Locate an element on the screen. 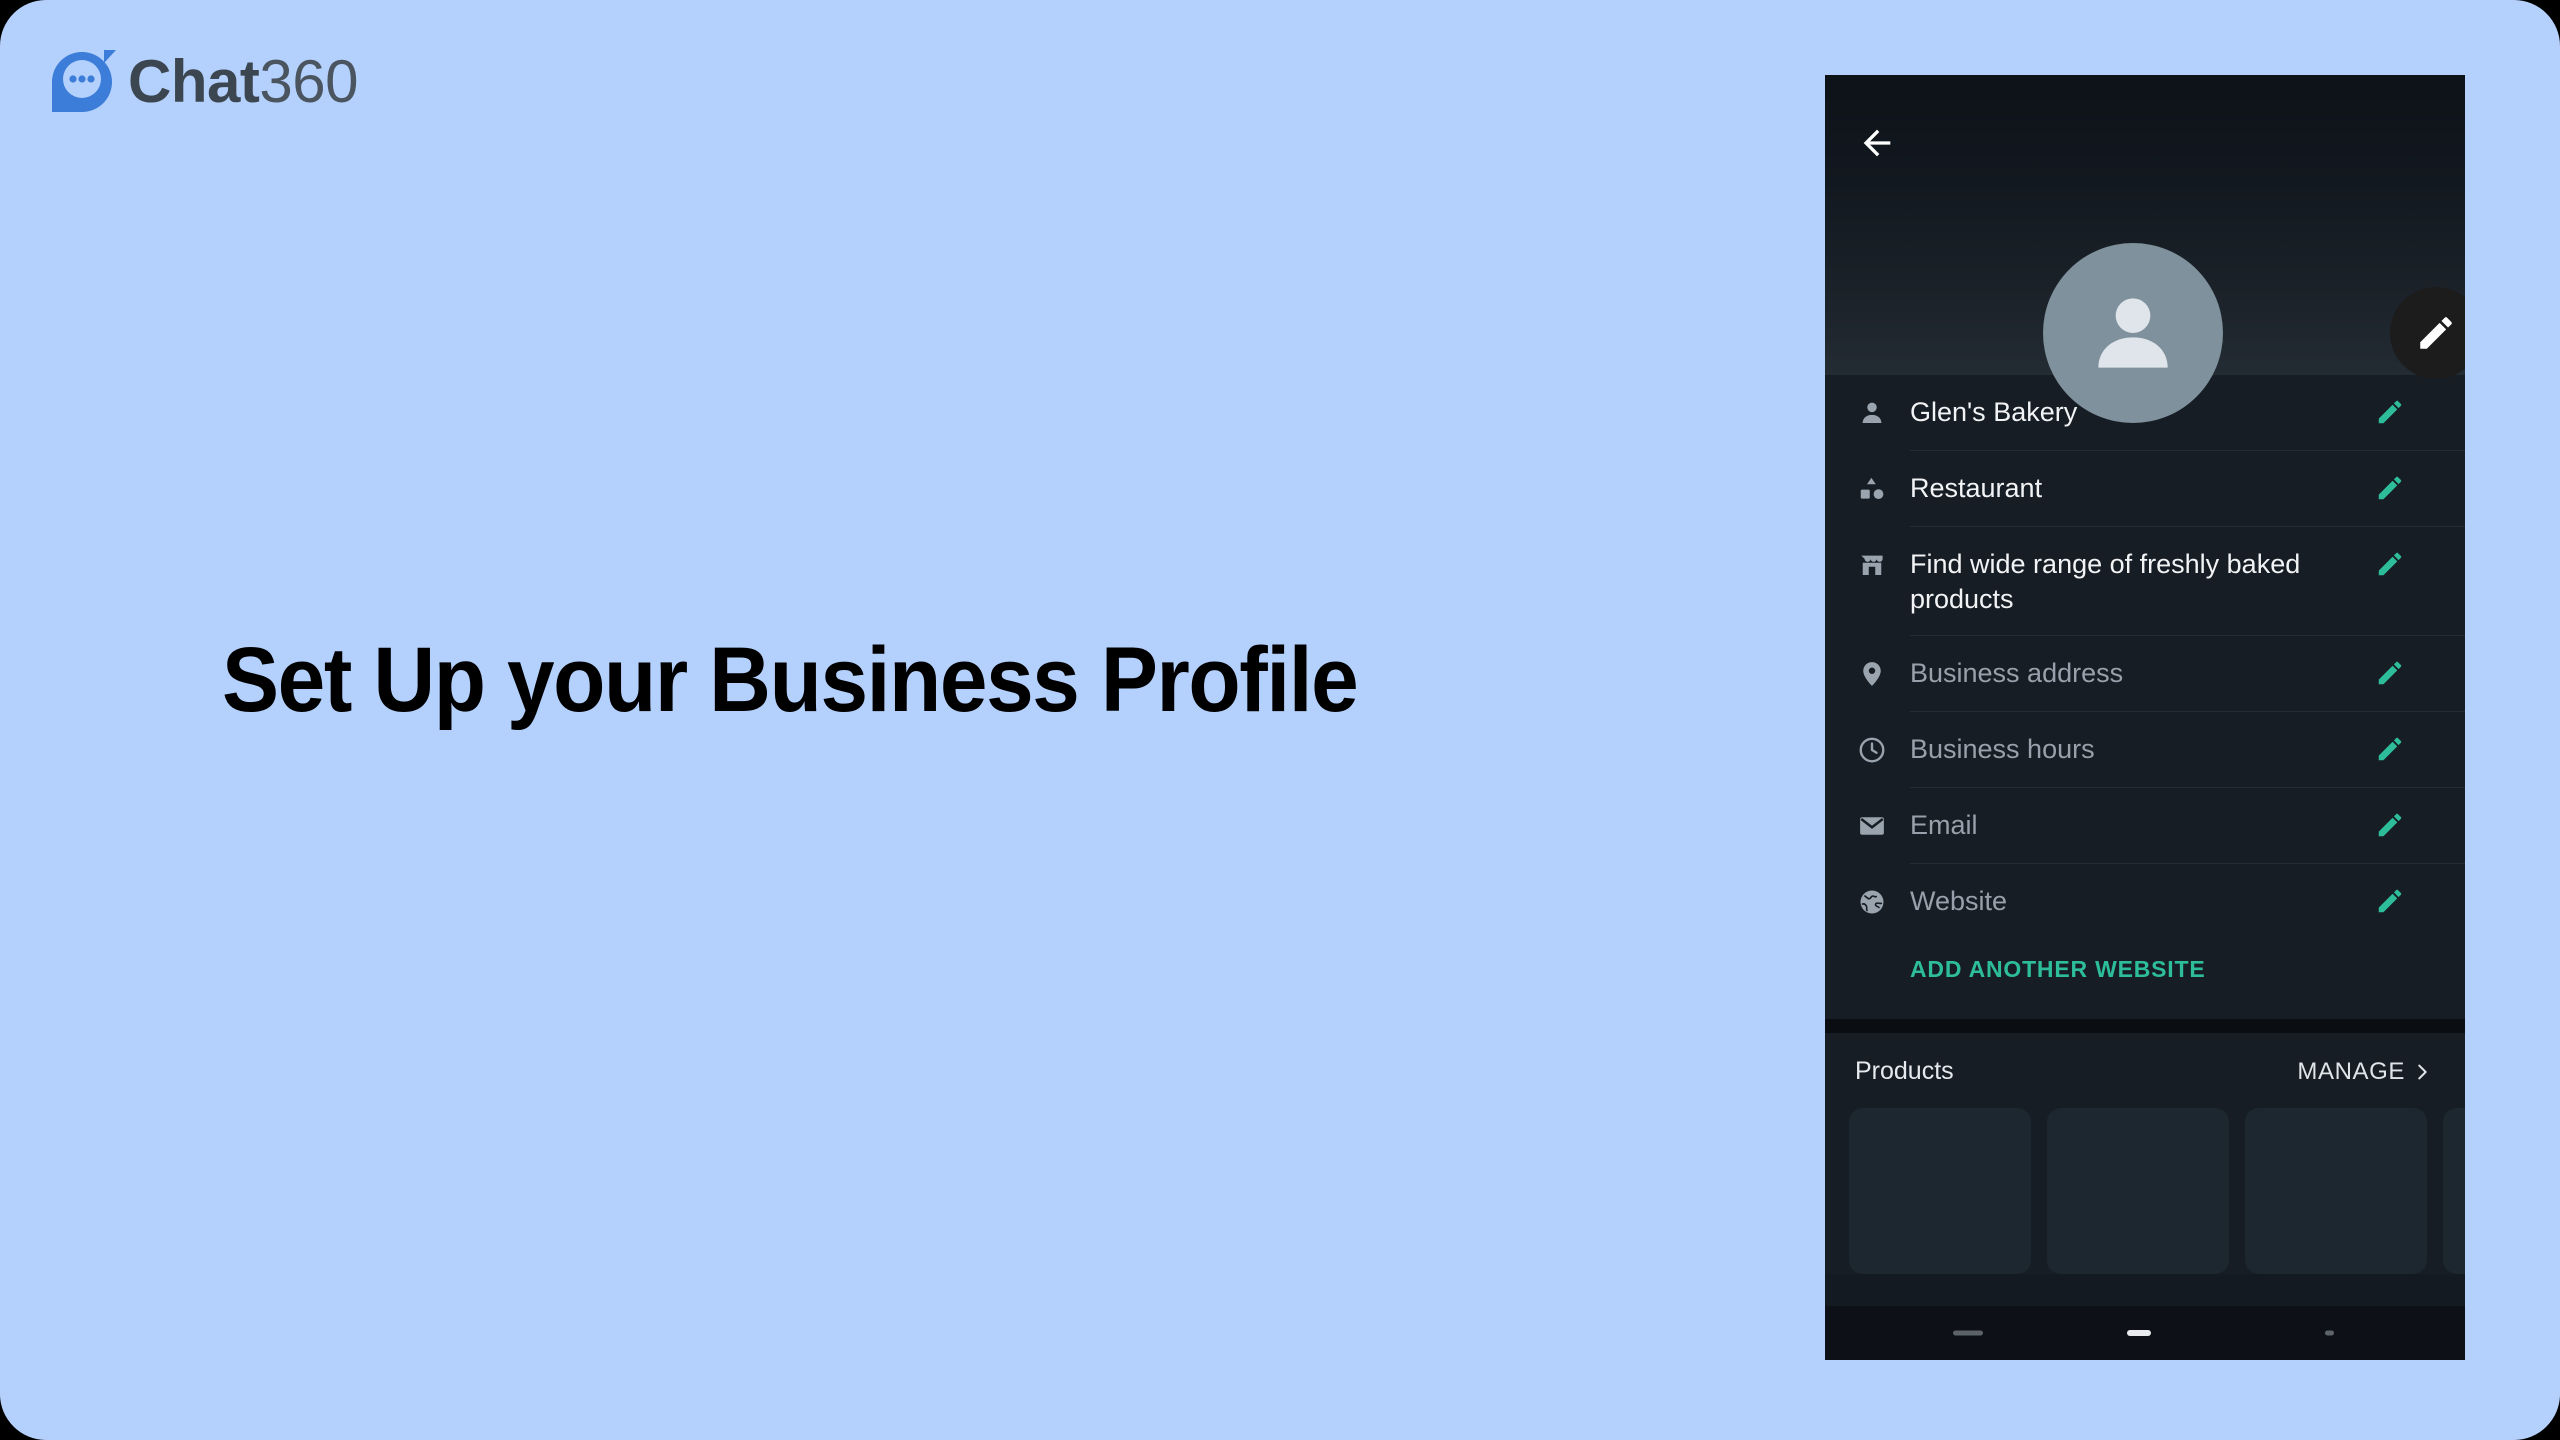 The width and height of the screenshot is (2560, 1440). brand-name-strong: Chat is located at coordinates (194, 81).